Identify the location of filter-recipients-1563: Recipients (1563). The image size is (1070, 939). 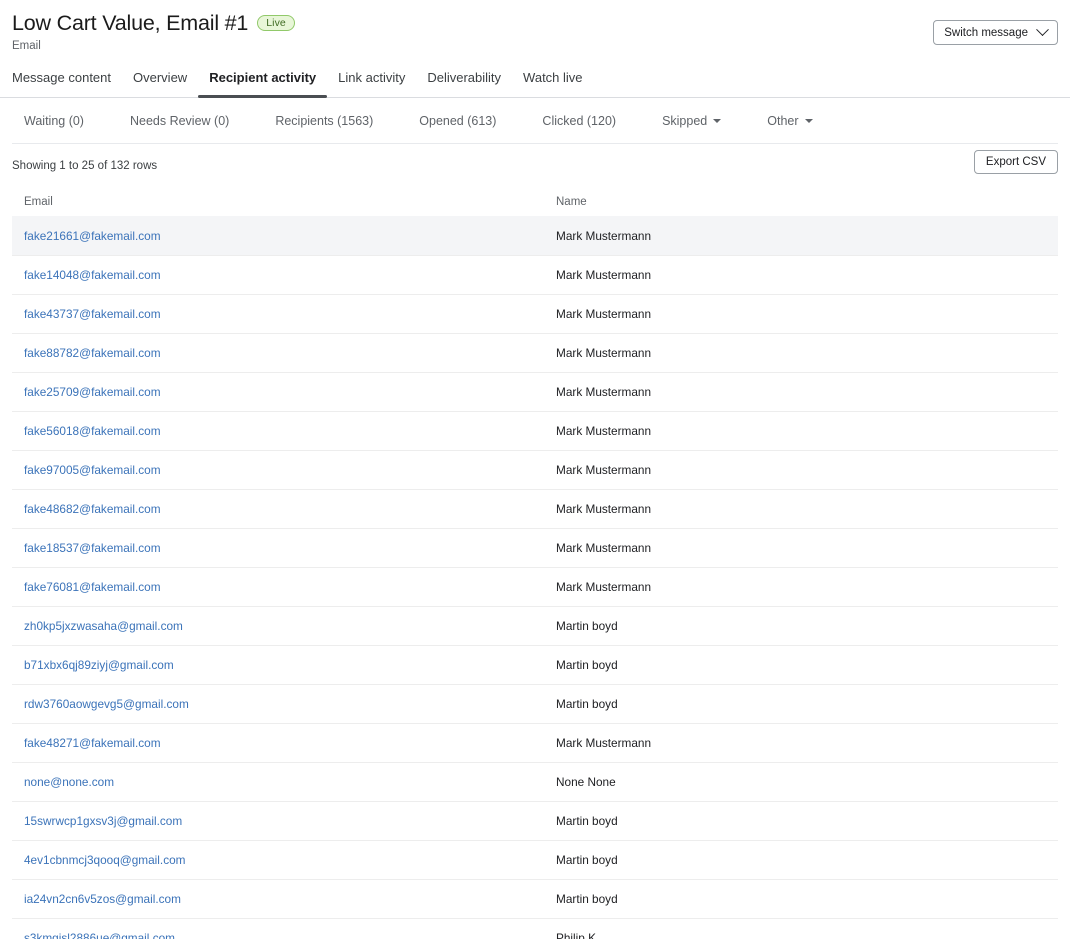
(324, 121).